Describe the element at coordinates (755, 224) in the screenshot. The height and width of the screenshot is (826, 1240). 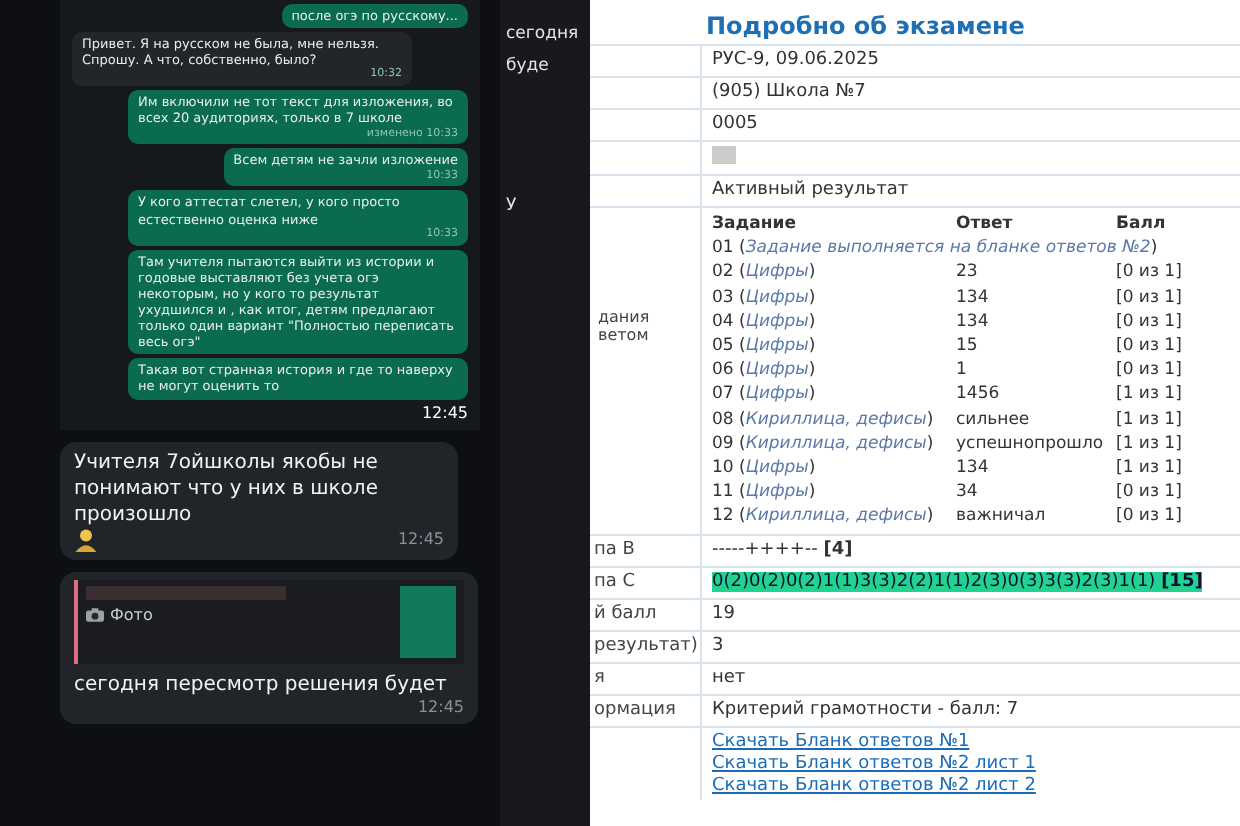
I see `column-header: Задание` at that location.